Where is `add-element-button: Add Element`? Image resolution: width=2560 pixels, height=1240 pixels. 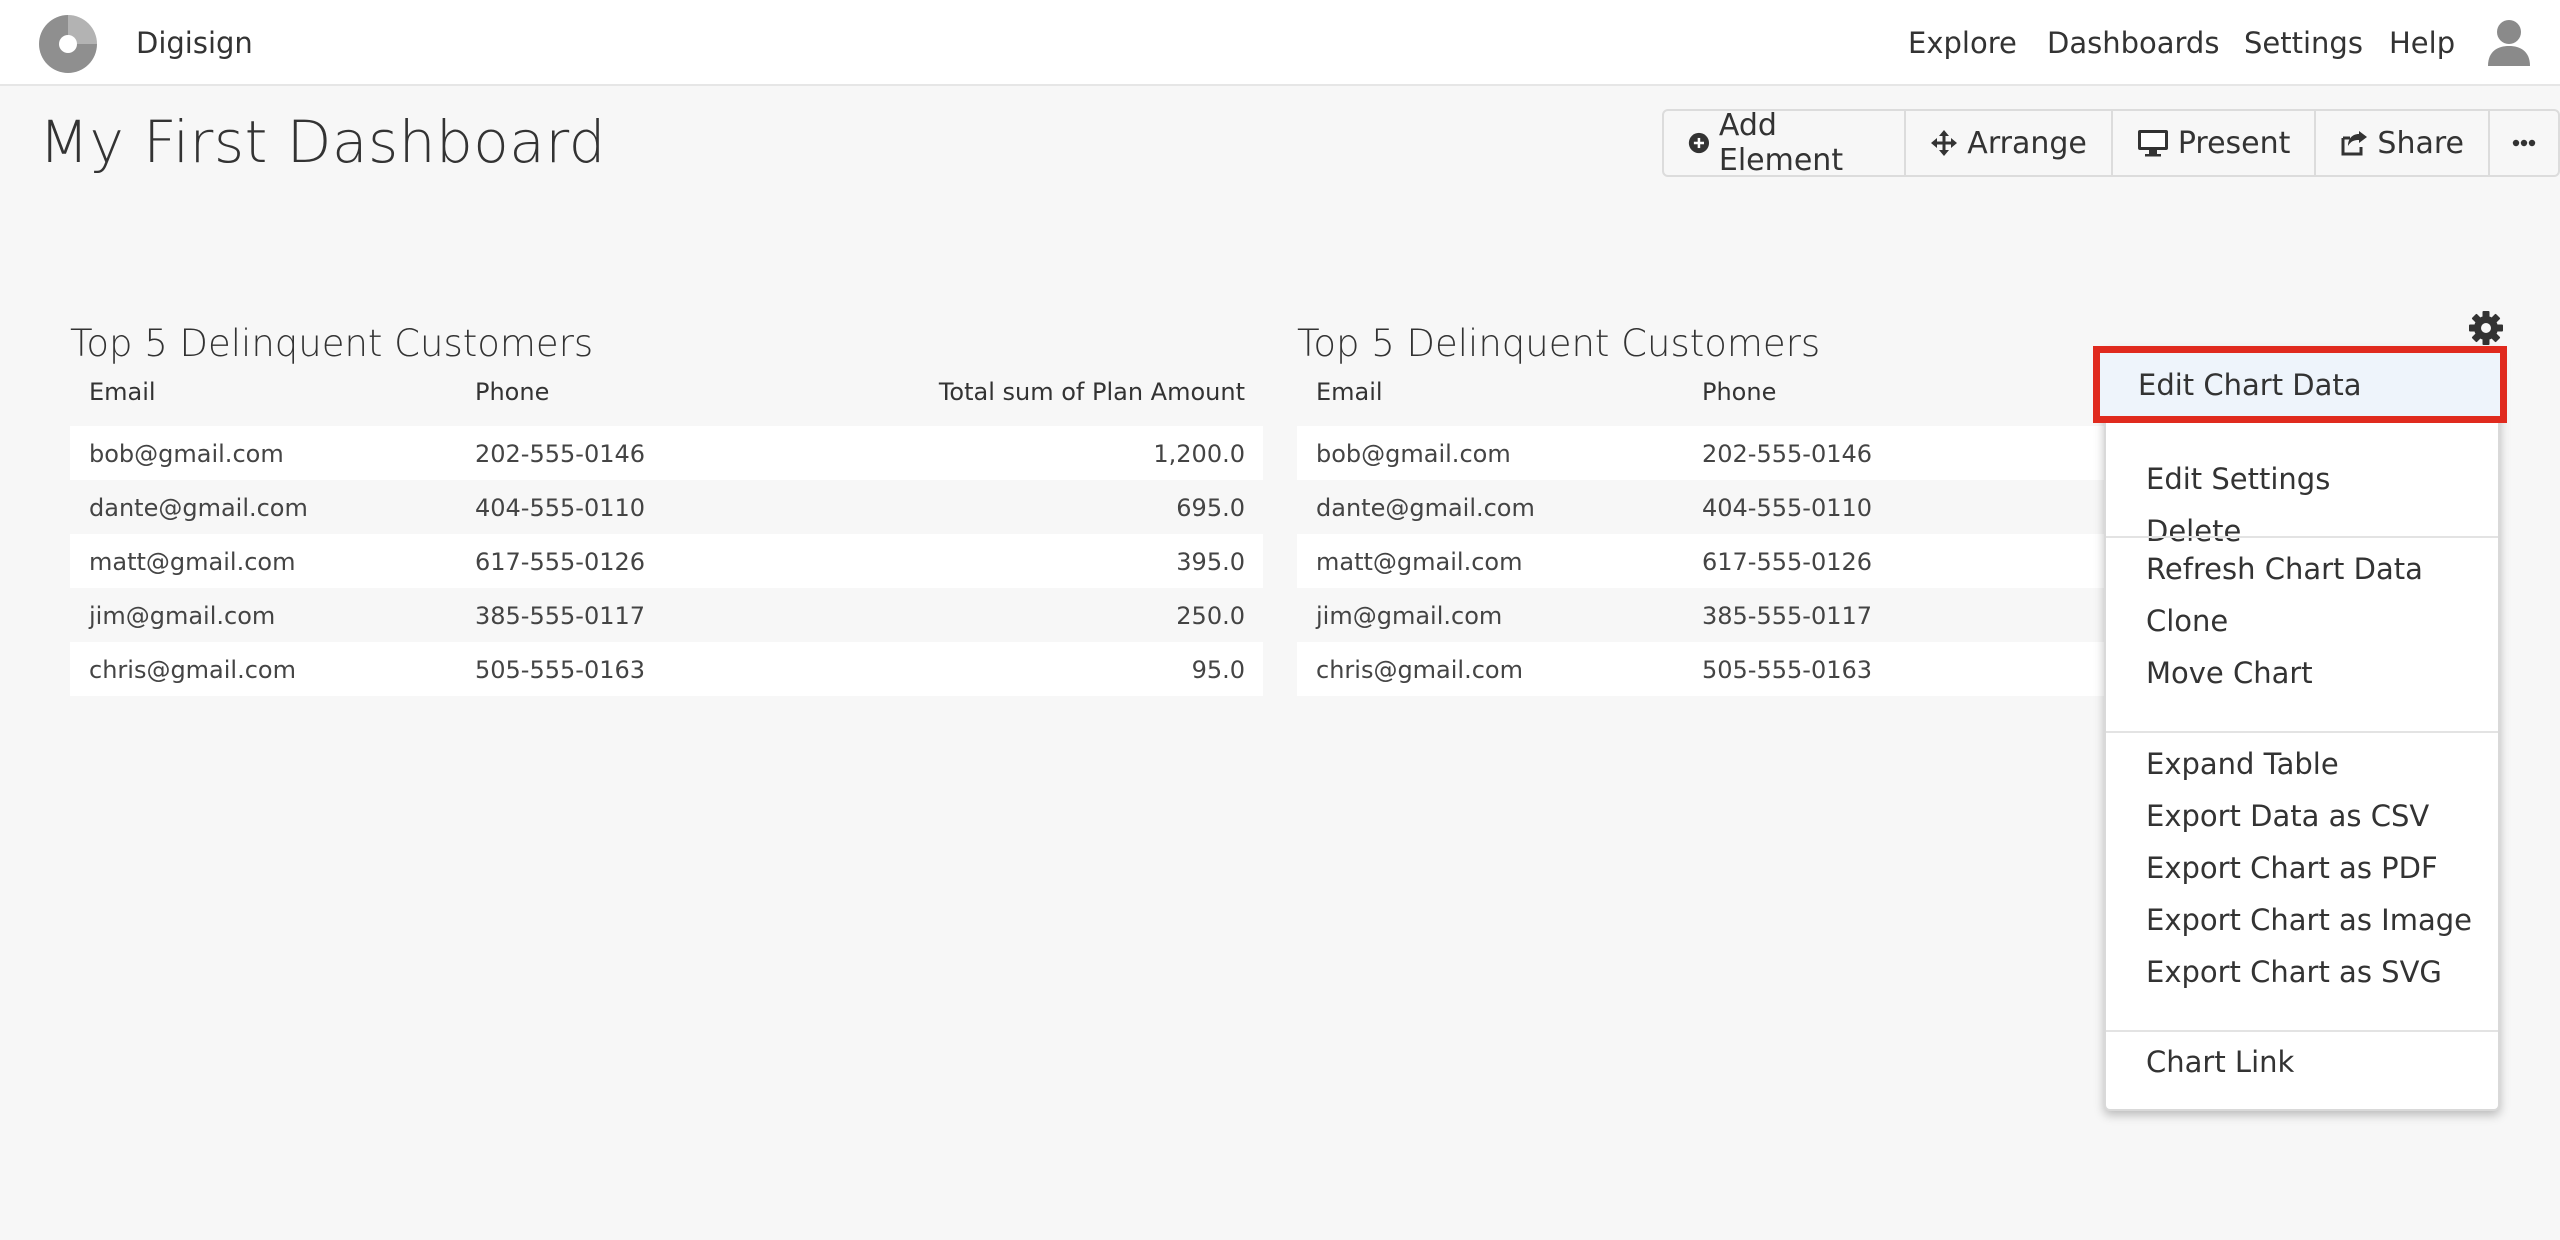 add-element-button: Add Element is located at coordinates (1785, 143).